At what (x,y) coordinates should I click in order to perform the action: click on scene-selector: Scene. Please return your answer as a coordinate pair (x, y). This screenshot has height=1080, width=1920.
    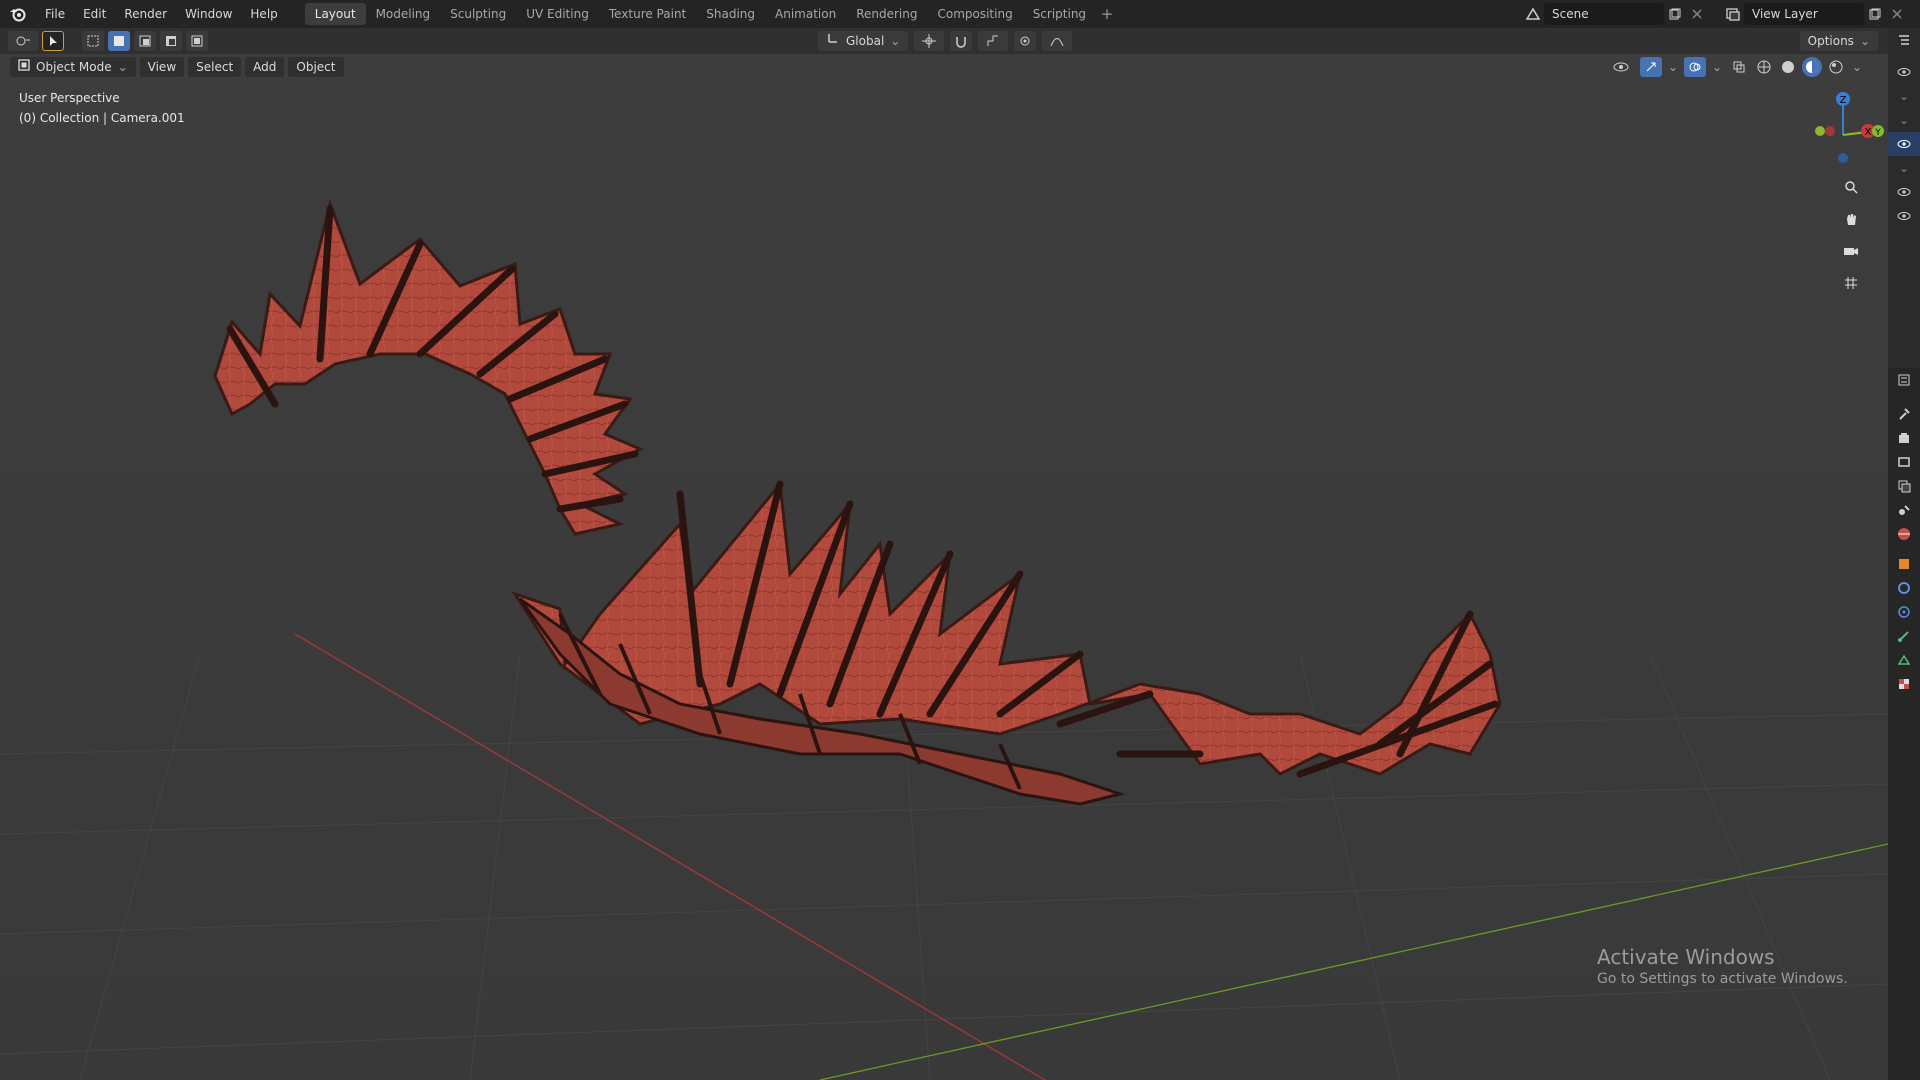
    Looking at the image, I should click on (1615, 14).